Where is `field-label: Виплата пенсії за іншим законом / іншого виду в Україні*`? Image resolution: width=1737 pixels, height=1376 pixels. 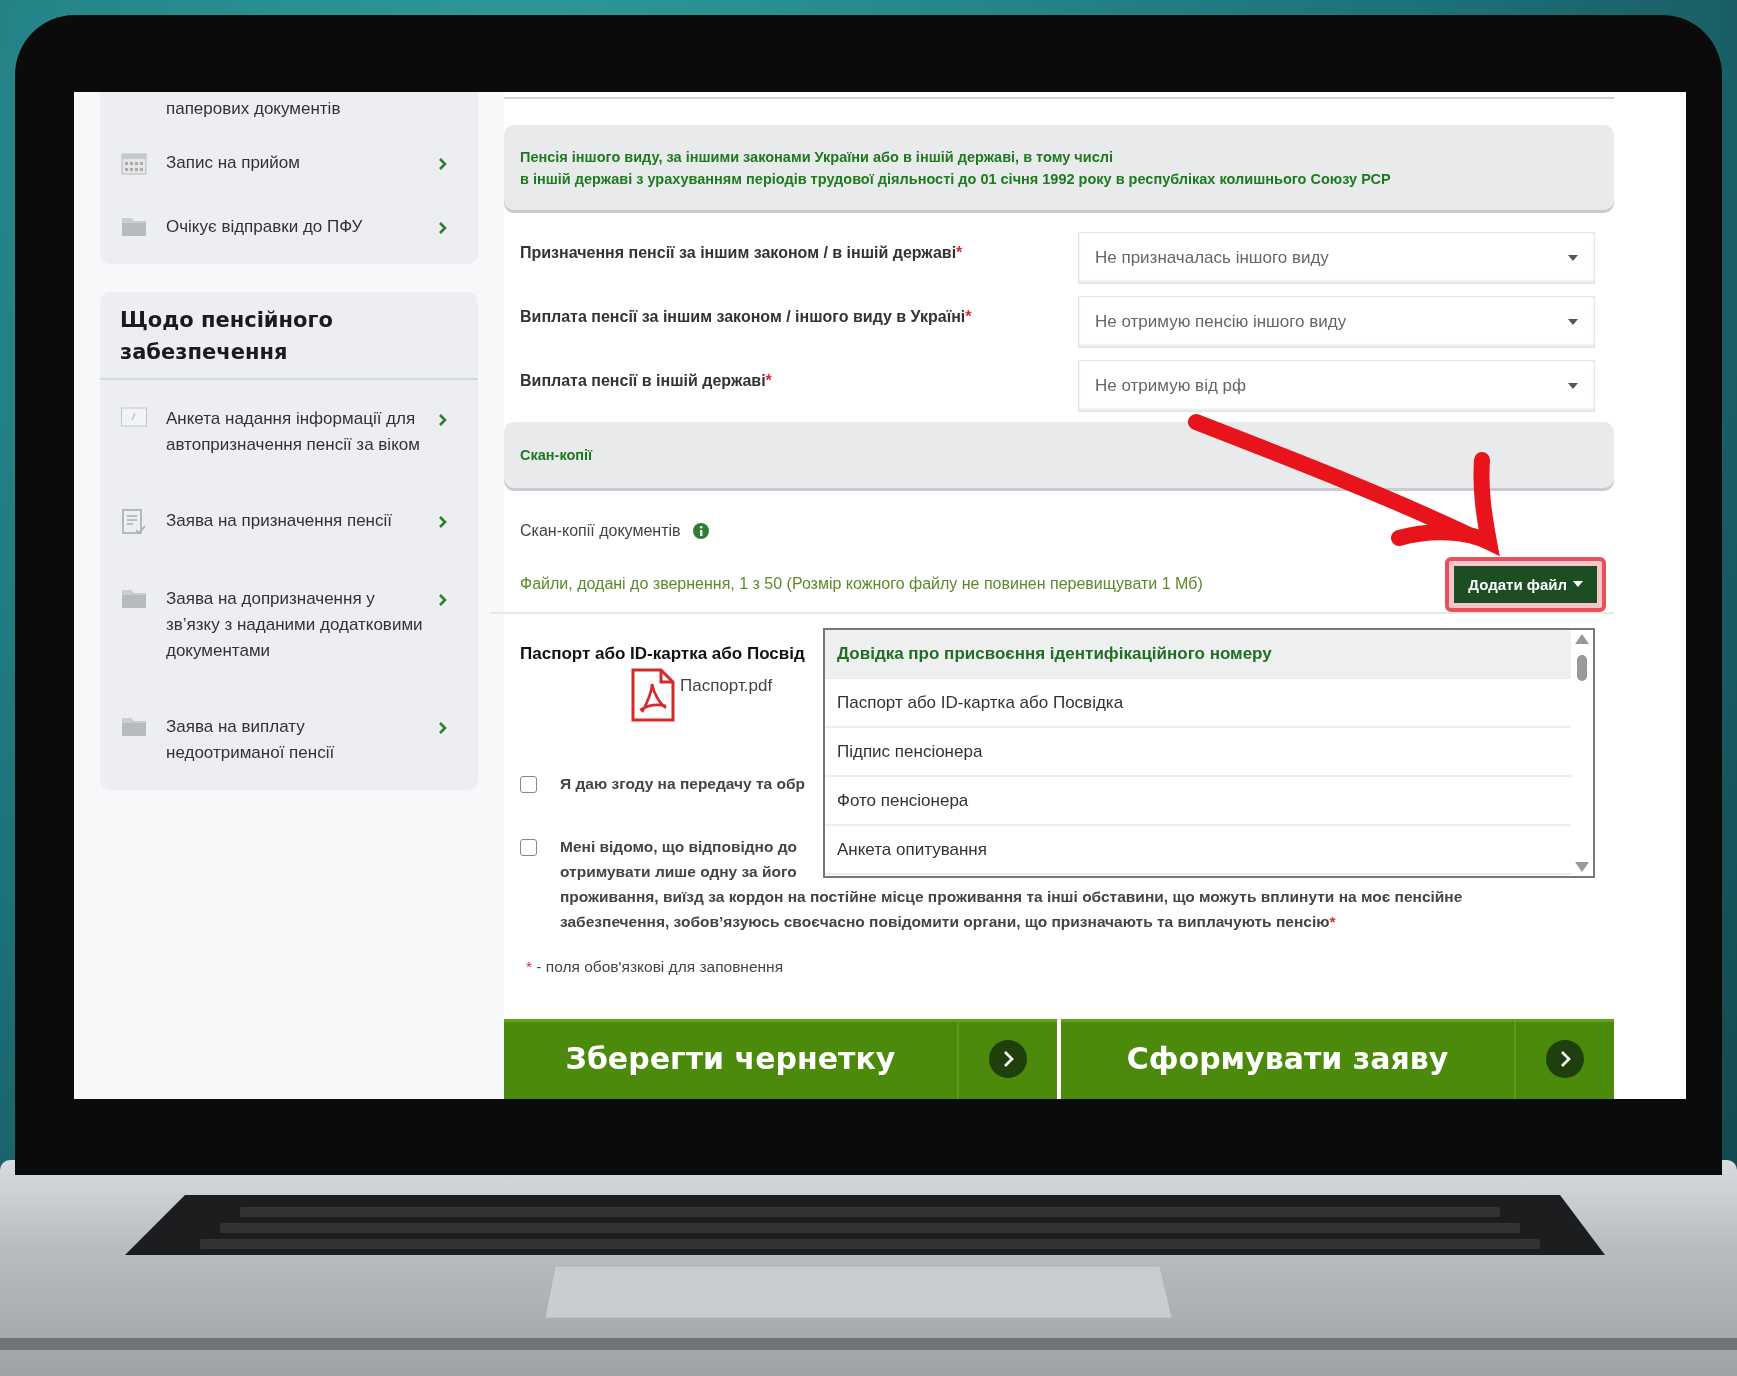 field-label: Виплата пенсії за іншим законом / іншого виду в Україні* is located at coordinates (745, 316).